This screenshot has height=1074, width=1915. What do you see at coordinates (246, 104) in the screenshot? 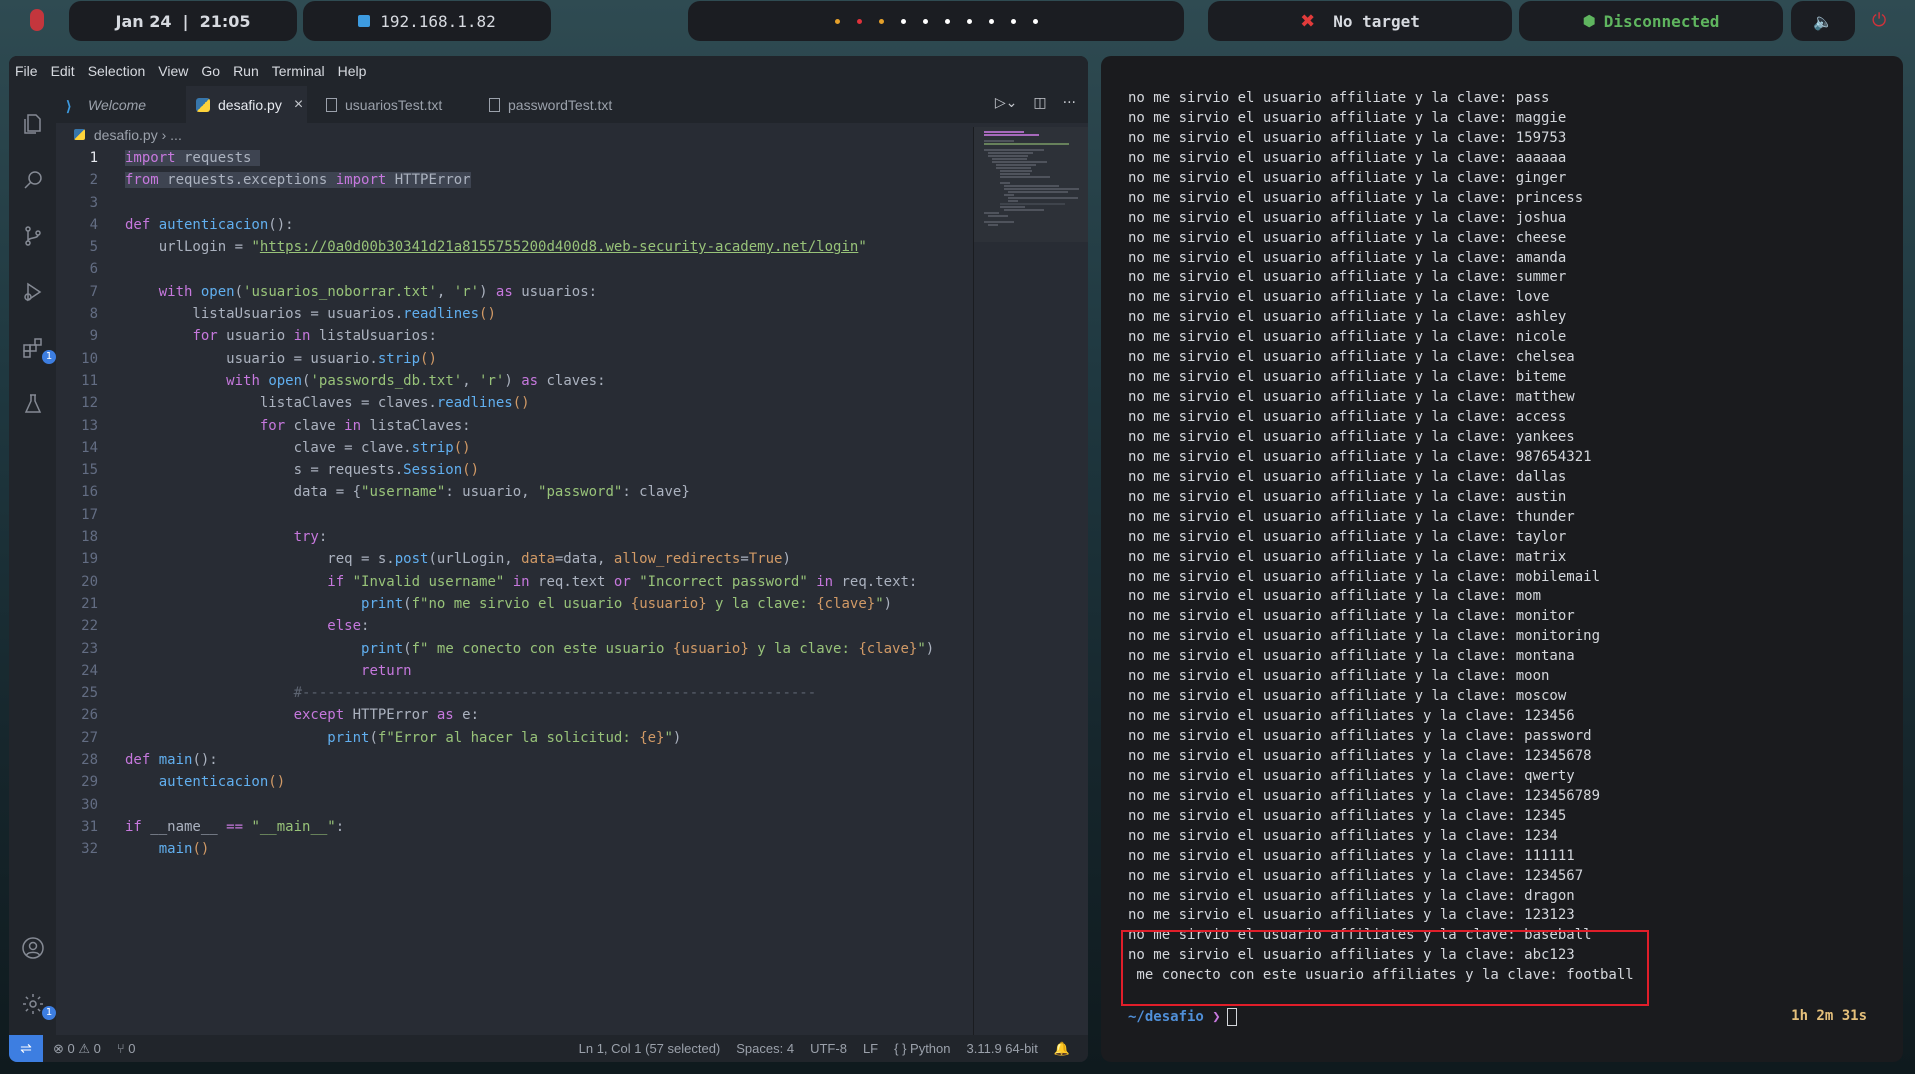
I see `tab-desafio-py: desafio.py ×` at bounding box center [246, 104].